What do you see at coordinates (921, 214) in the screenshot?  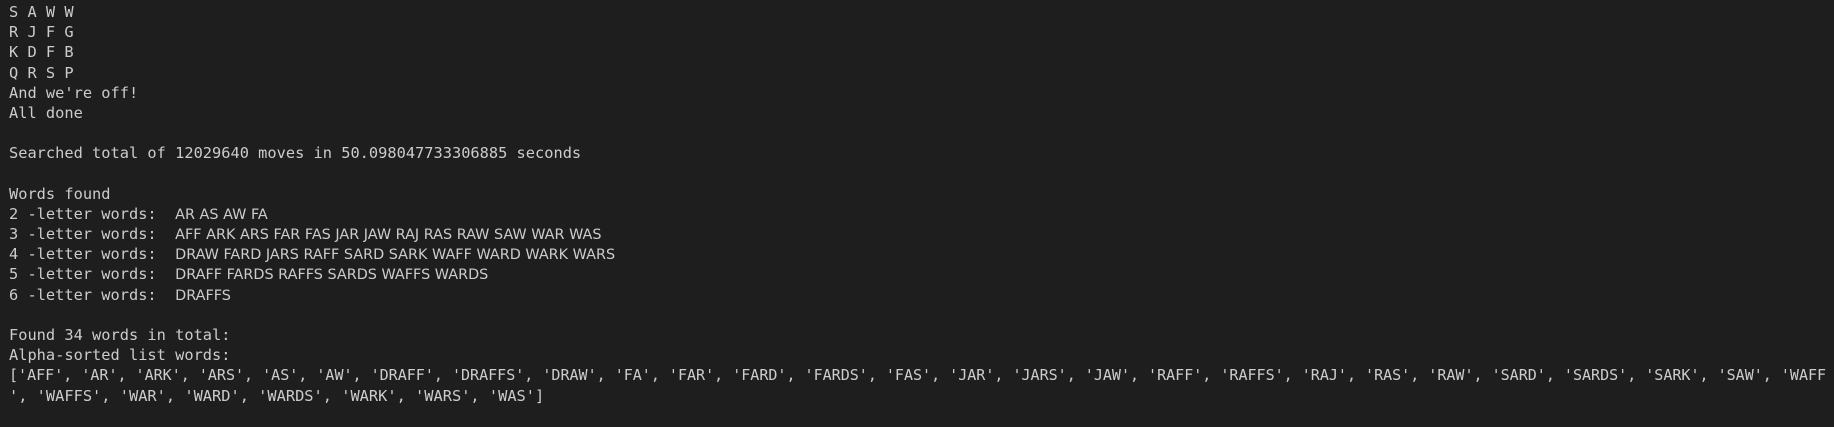 I see `word-group-2: 2 -letter words: AR AS AW FA` at bounding box center [921, 214].